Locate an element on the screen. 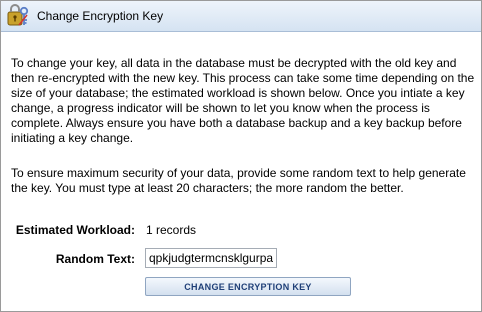  estimated-workload-value: 1 records is located at coordinates (171, 230).